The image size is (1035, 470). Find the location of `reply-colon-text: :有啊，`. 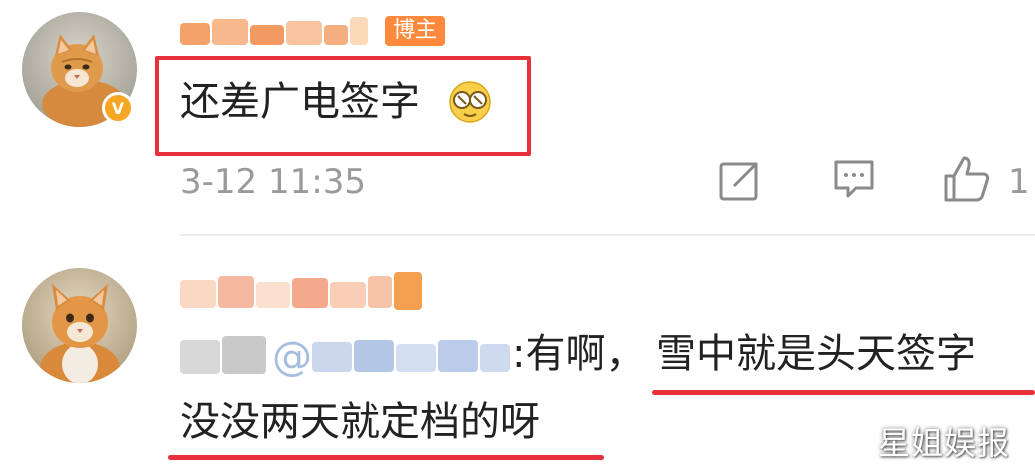

reply-colon-text: :有啊， is located at coordinates (579, 354).